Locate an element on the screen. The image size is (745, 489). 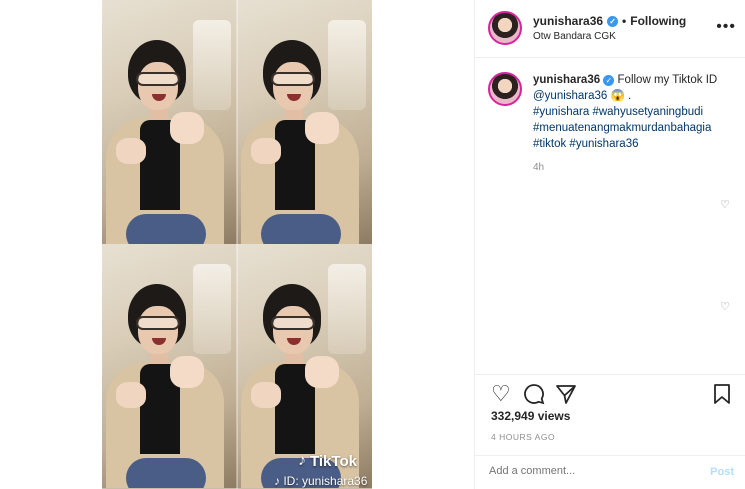
add-comment-bar: Post is located at coordinates (610, 472).